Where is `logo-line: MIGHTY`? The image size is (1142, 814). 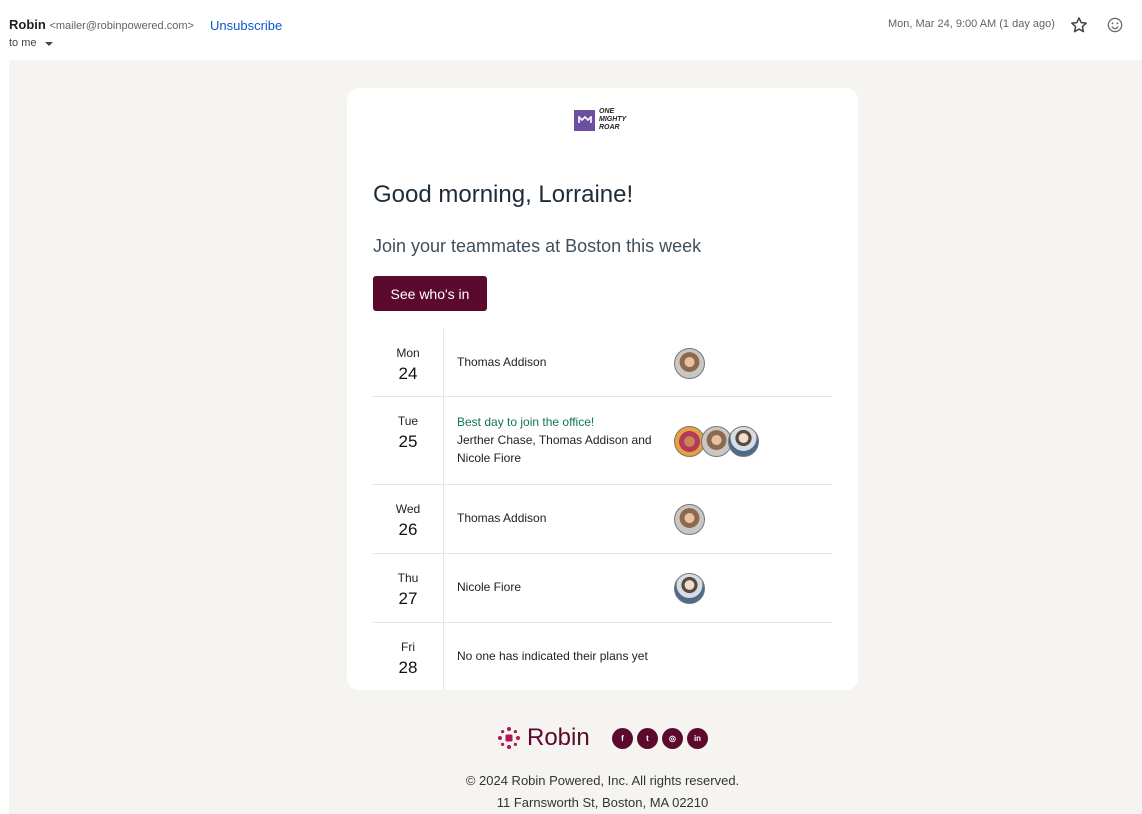
logo-line: MIGHTY is located at coordinates (613, 119).